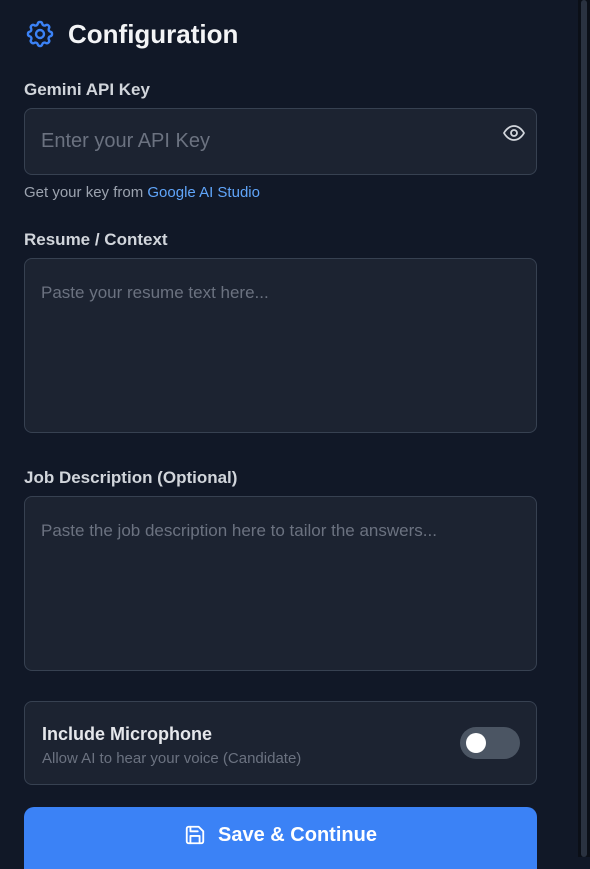 This screenshot has width=590, height=869. What do you see at coordinates (514, 133) in the screenshot?
I see `eye-icon` at bounding box center [514, 133].